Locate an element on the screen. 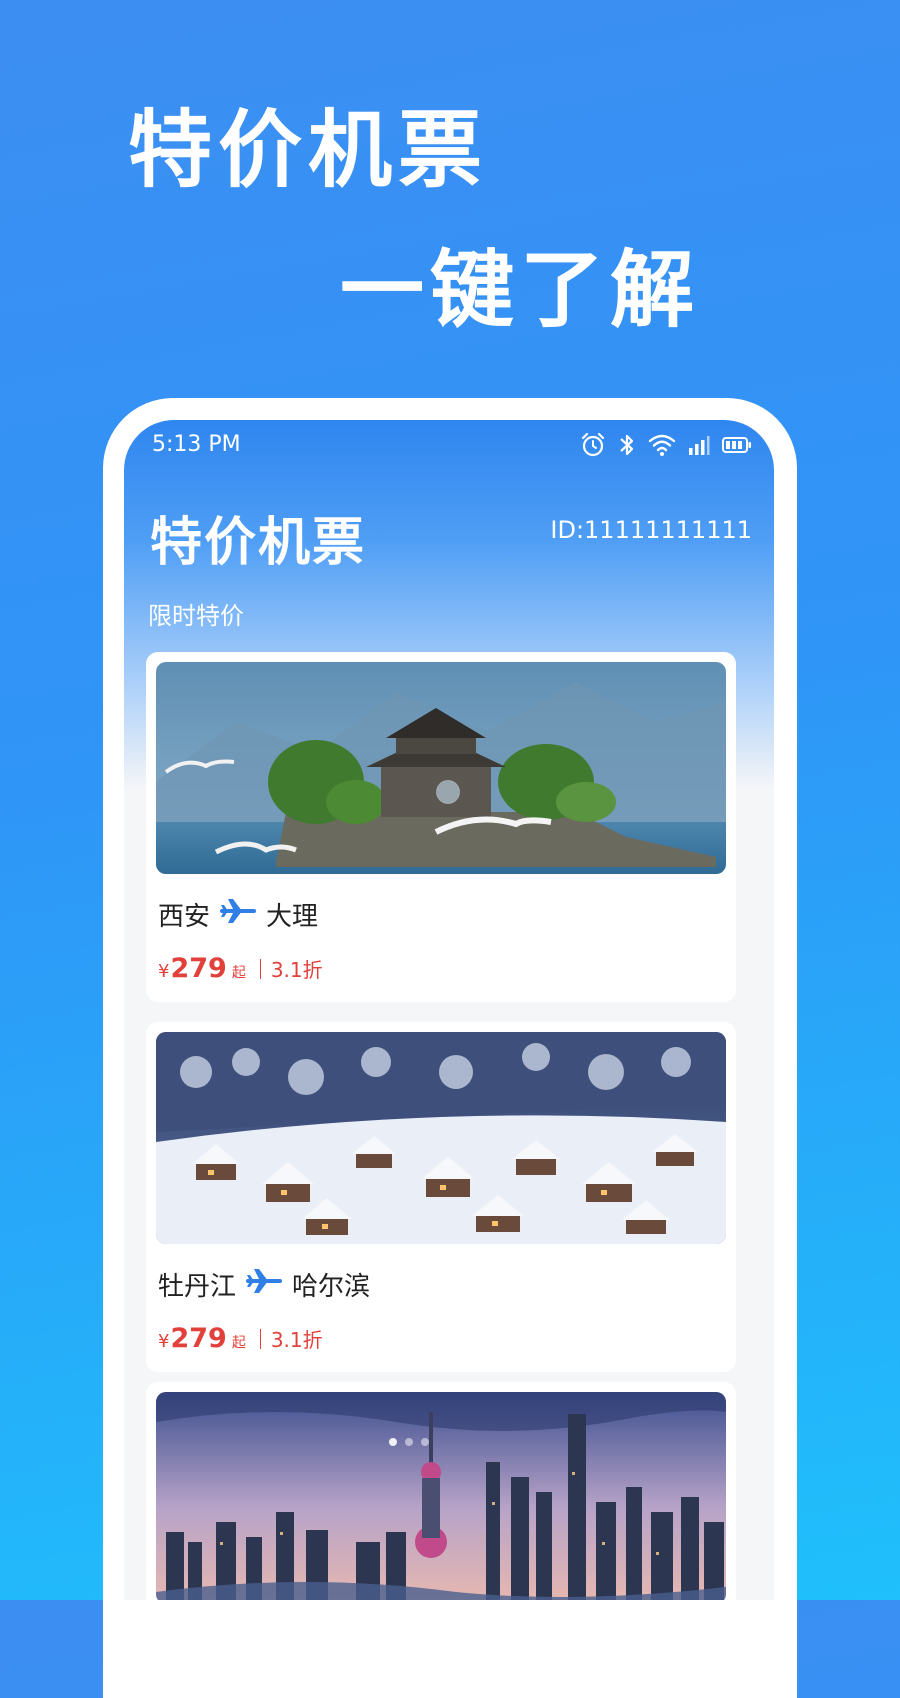  deal-card: 牡丹江 哈尔滨 ¥ 279 起 3.1折 is located at coordinates (441, 1197).